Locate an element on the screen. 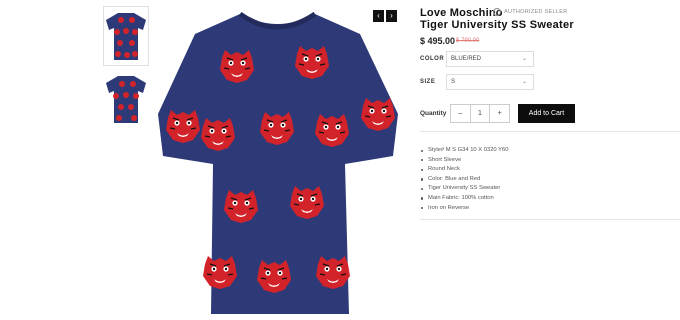  chevron-left-icon: ‹ is located at coordinates (378, 15).